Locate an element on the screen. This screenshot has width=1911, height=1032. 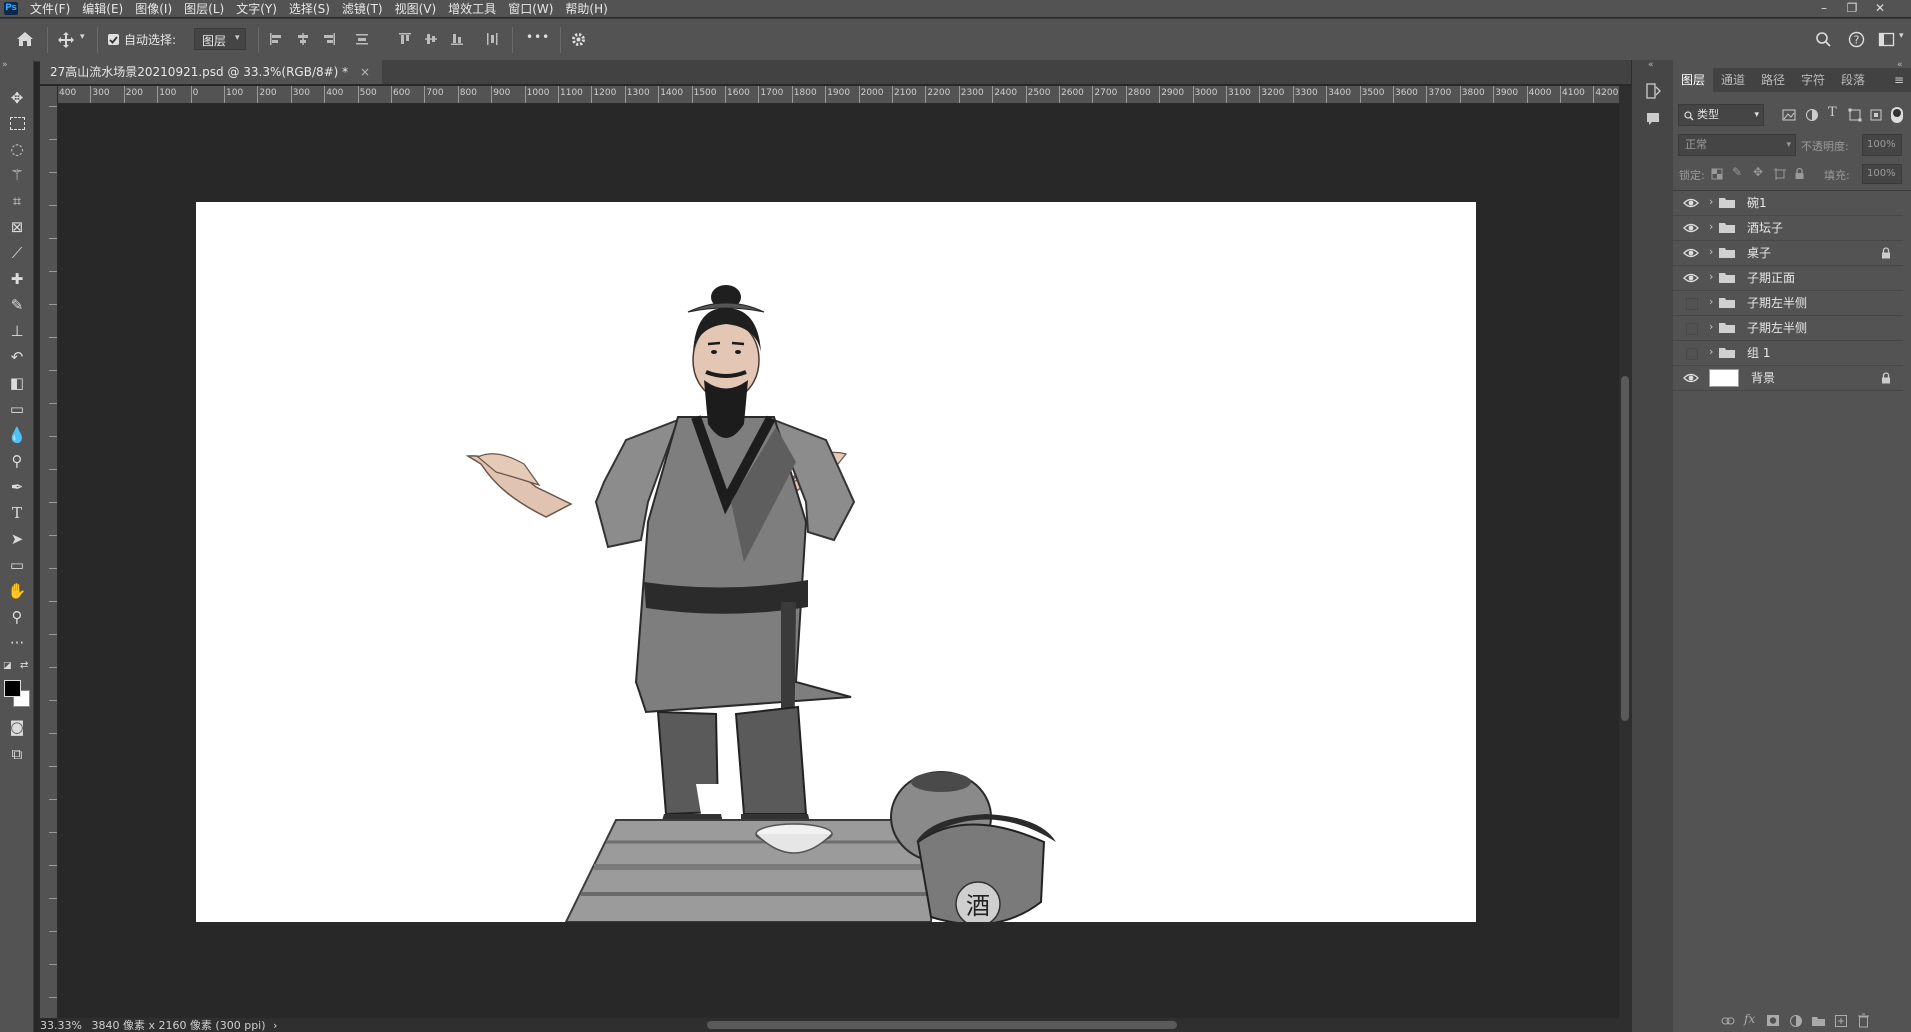
add-mask-icon is located at coordinates (1773, 1020).